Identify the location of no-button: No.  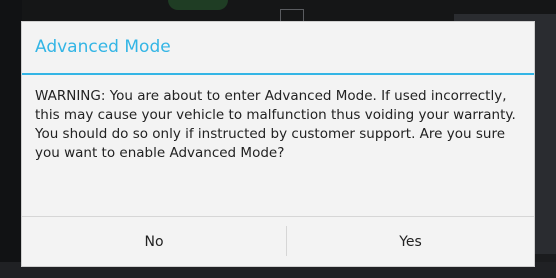
(154, 241).